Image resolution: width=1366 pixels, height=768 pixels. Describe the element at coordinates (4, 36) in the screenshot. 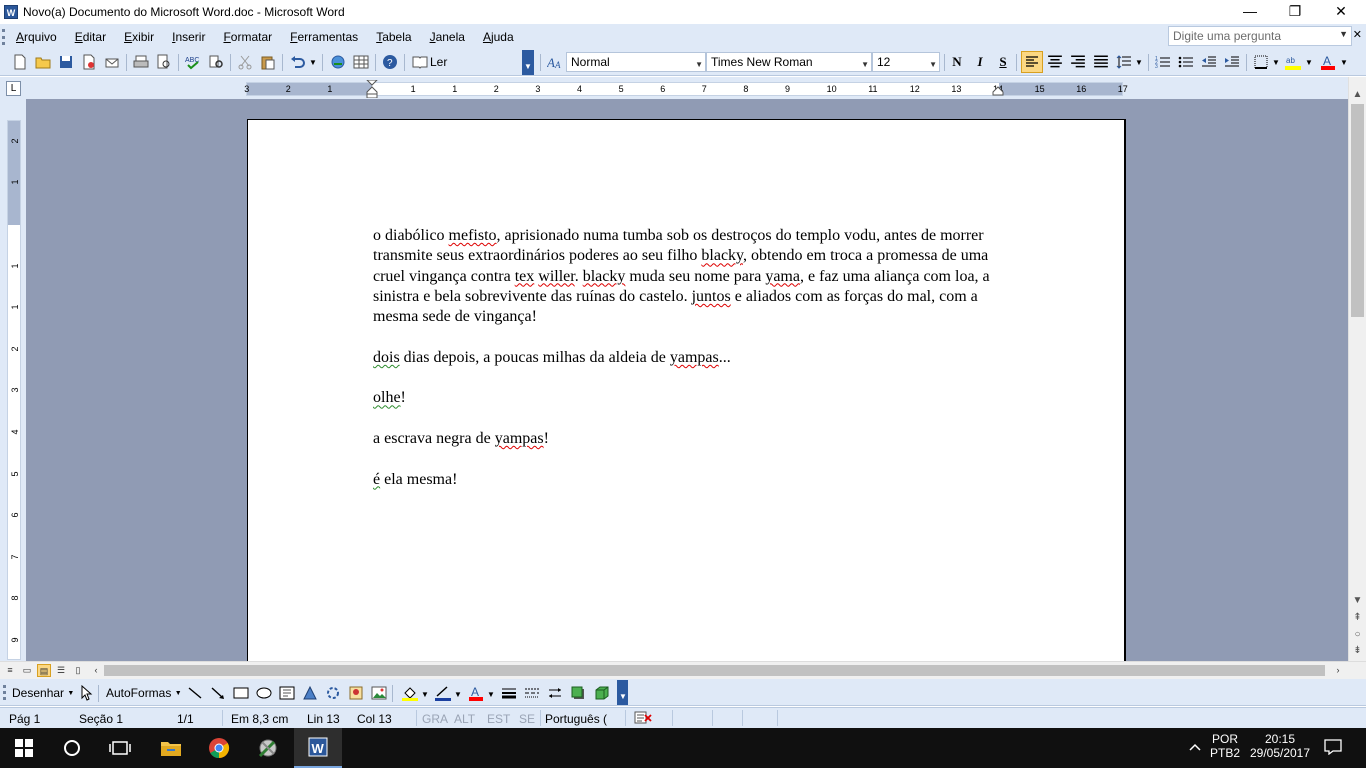

I see `menu-grip` at that location.